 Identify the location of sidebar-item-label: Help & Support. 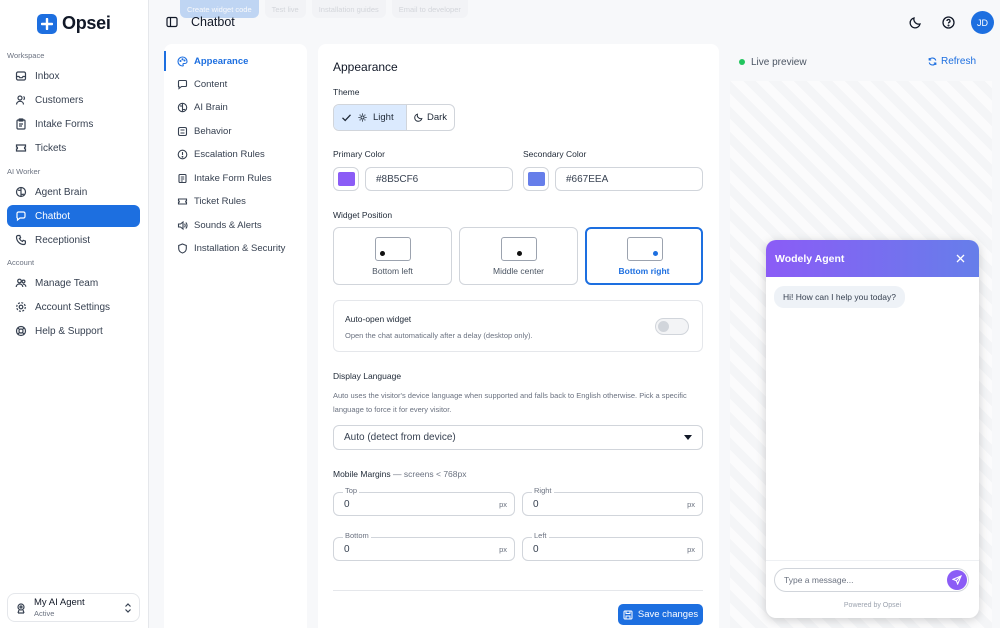
(69, 331).